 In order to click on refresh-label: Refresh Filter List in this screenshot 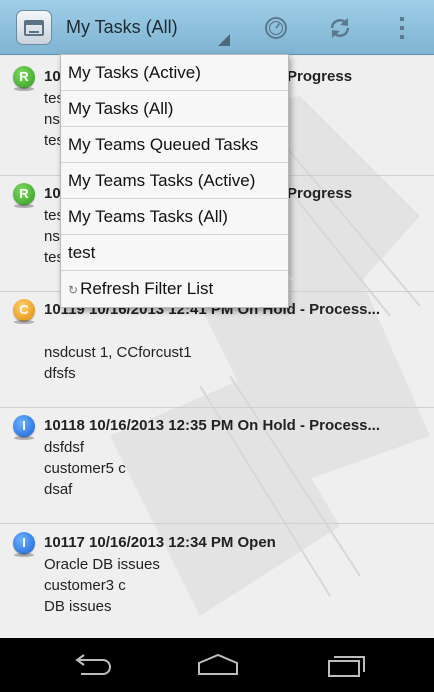, I will do `click(147, 288)`.